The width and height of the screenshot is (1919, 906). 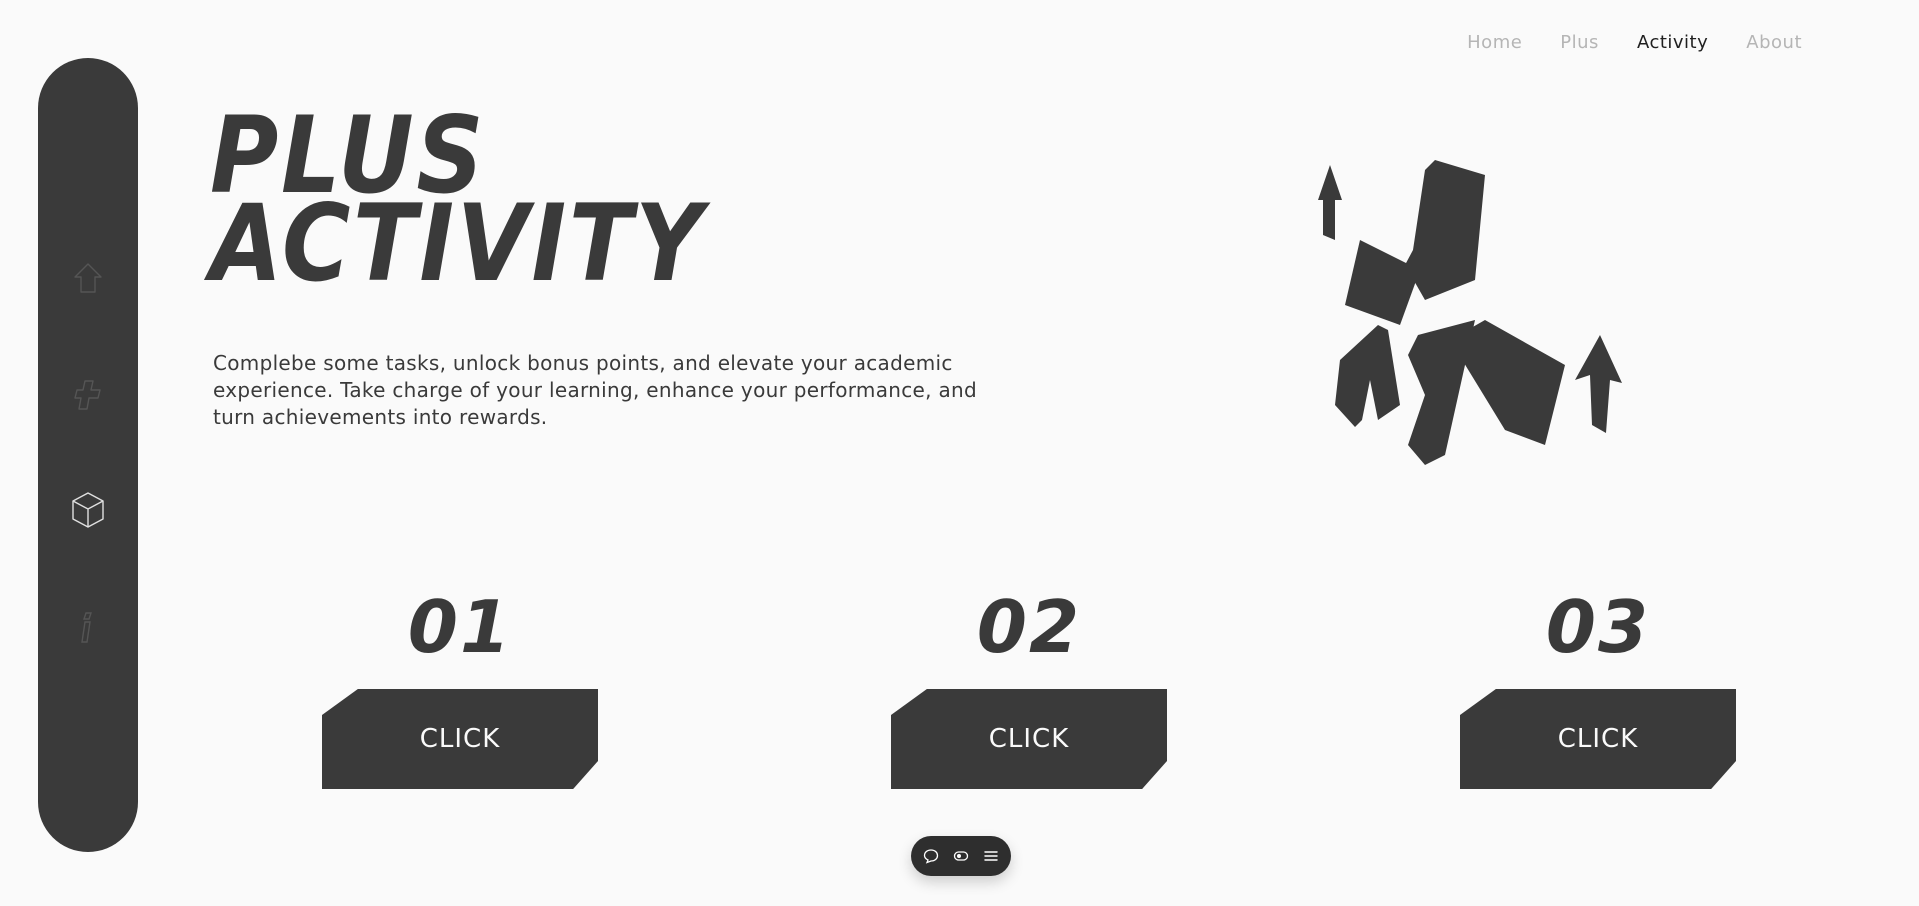 What do you see at coordinates (1494, 42) in the screenshot?
I see `nav-item-home: Home` at bounding box center [1494, 42].